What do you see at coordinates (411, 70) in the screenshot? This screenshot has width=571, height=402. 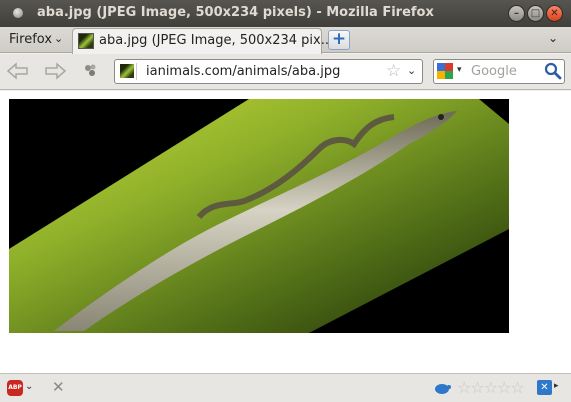 I see `url-history-dropdown: ⌄` at bounding box center [411, 70].